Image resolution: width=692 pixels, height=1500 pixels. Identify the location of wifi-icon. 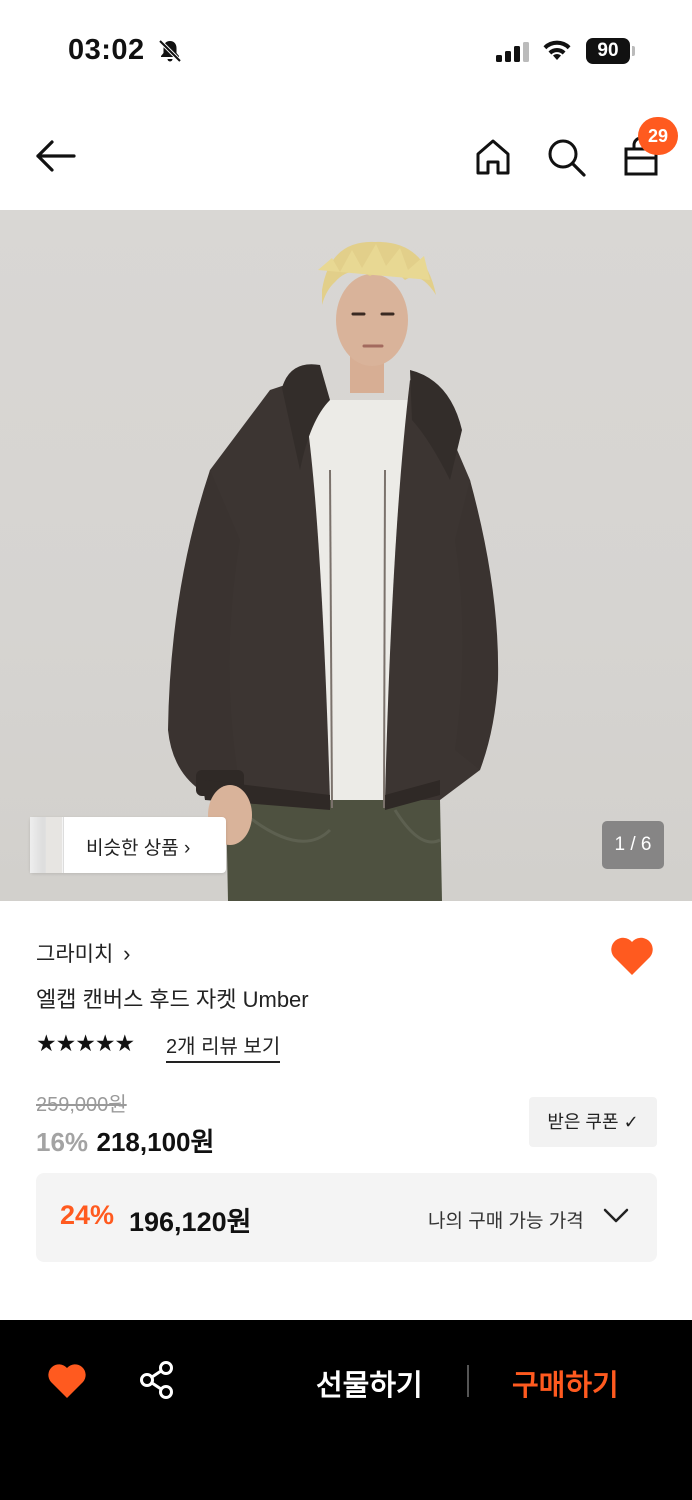
(557, 52).